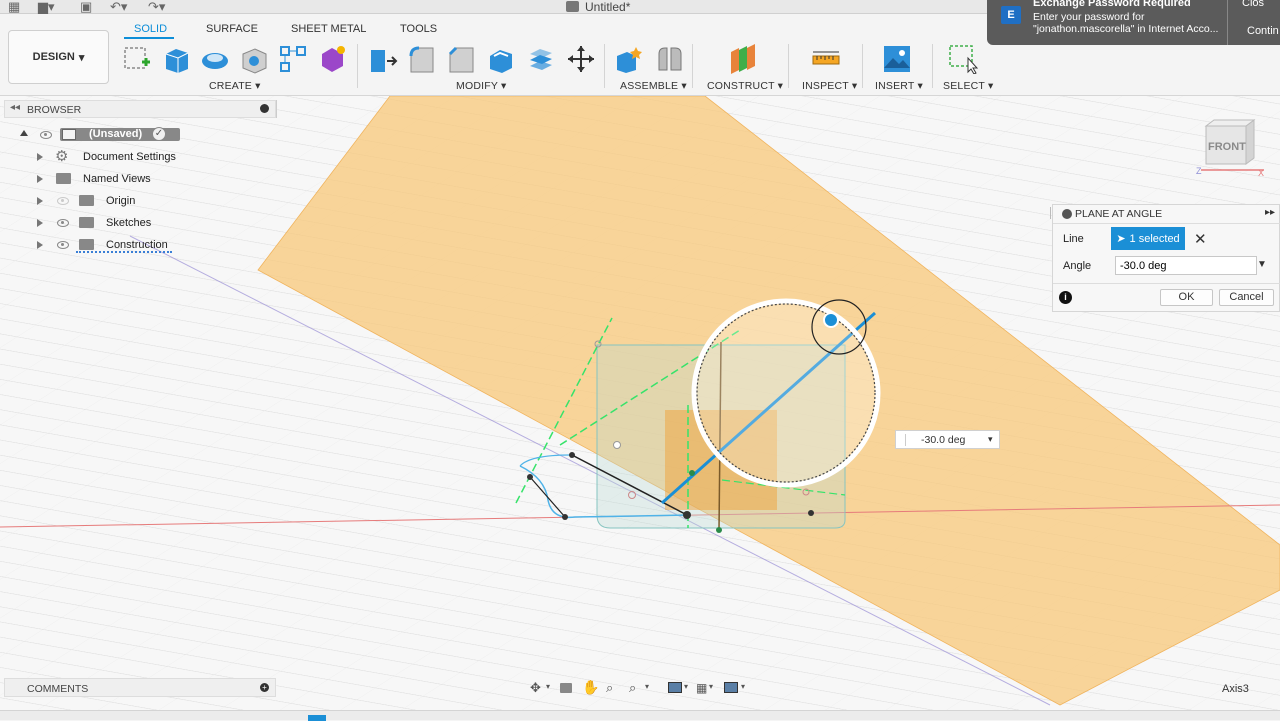 The height and width of the screenshot is (721, 1280). I want to click on comments-panel: COMMENTS +, so click(140, 687).